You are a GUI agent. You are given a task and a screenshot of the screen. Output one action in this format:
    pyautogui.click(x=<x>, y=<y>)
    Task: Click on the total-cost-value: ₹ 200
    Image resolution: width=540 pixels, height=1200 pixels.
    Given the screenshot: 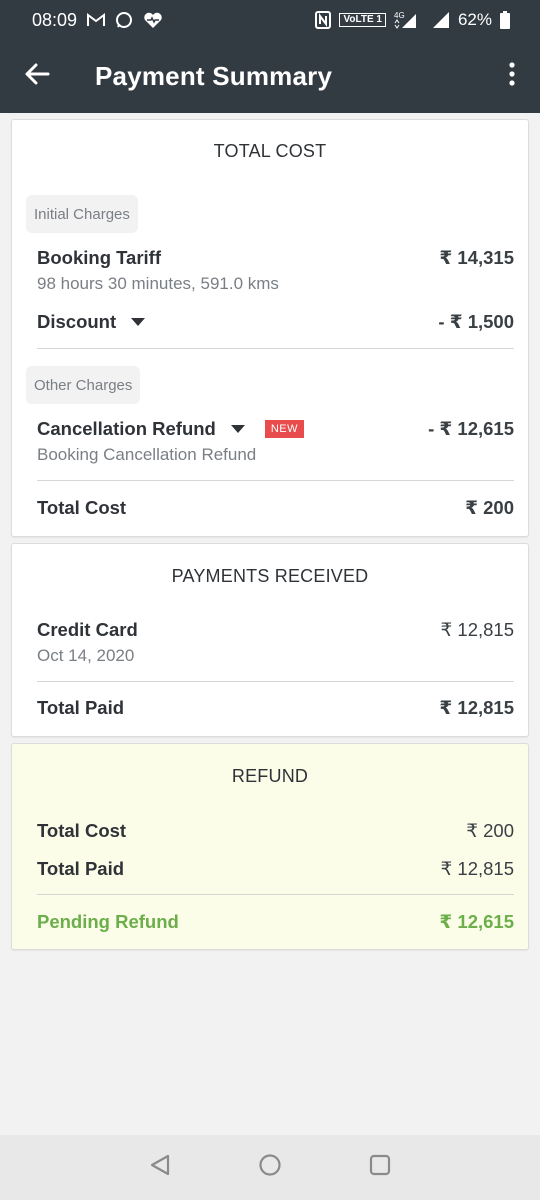 What is the action you would take?
    pyautogui.click(x=489, y=507)
    